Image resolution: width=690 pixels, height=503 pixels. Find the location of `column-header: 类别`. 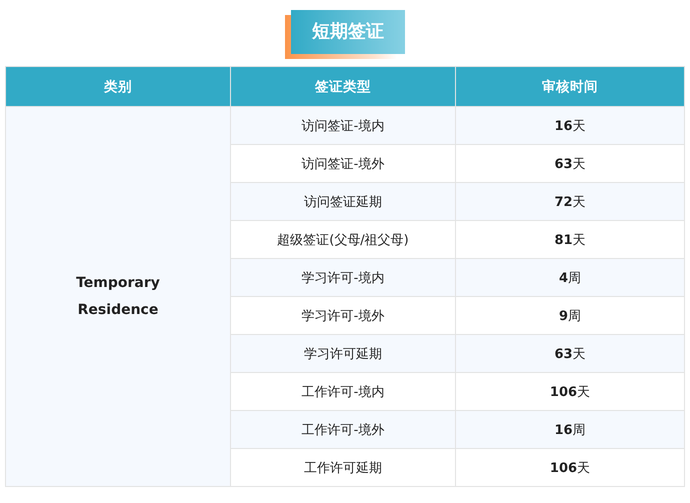

column-header: 类别 is located at coordinates (118, 86).